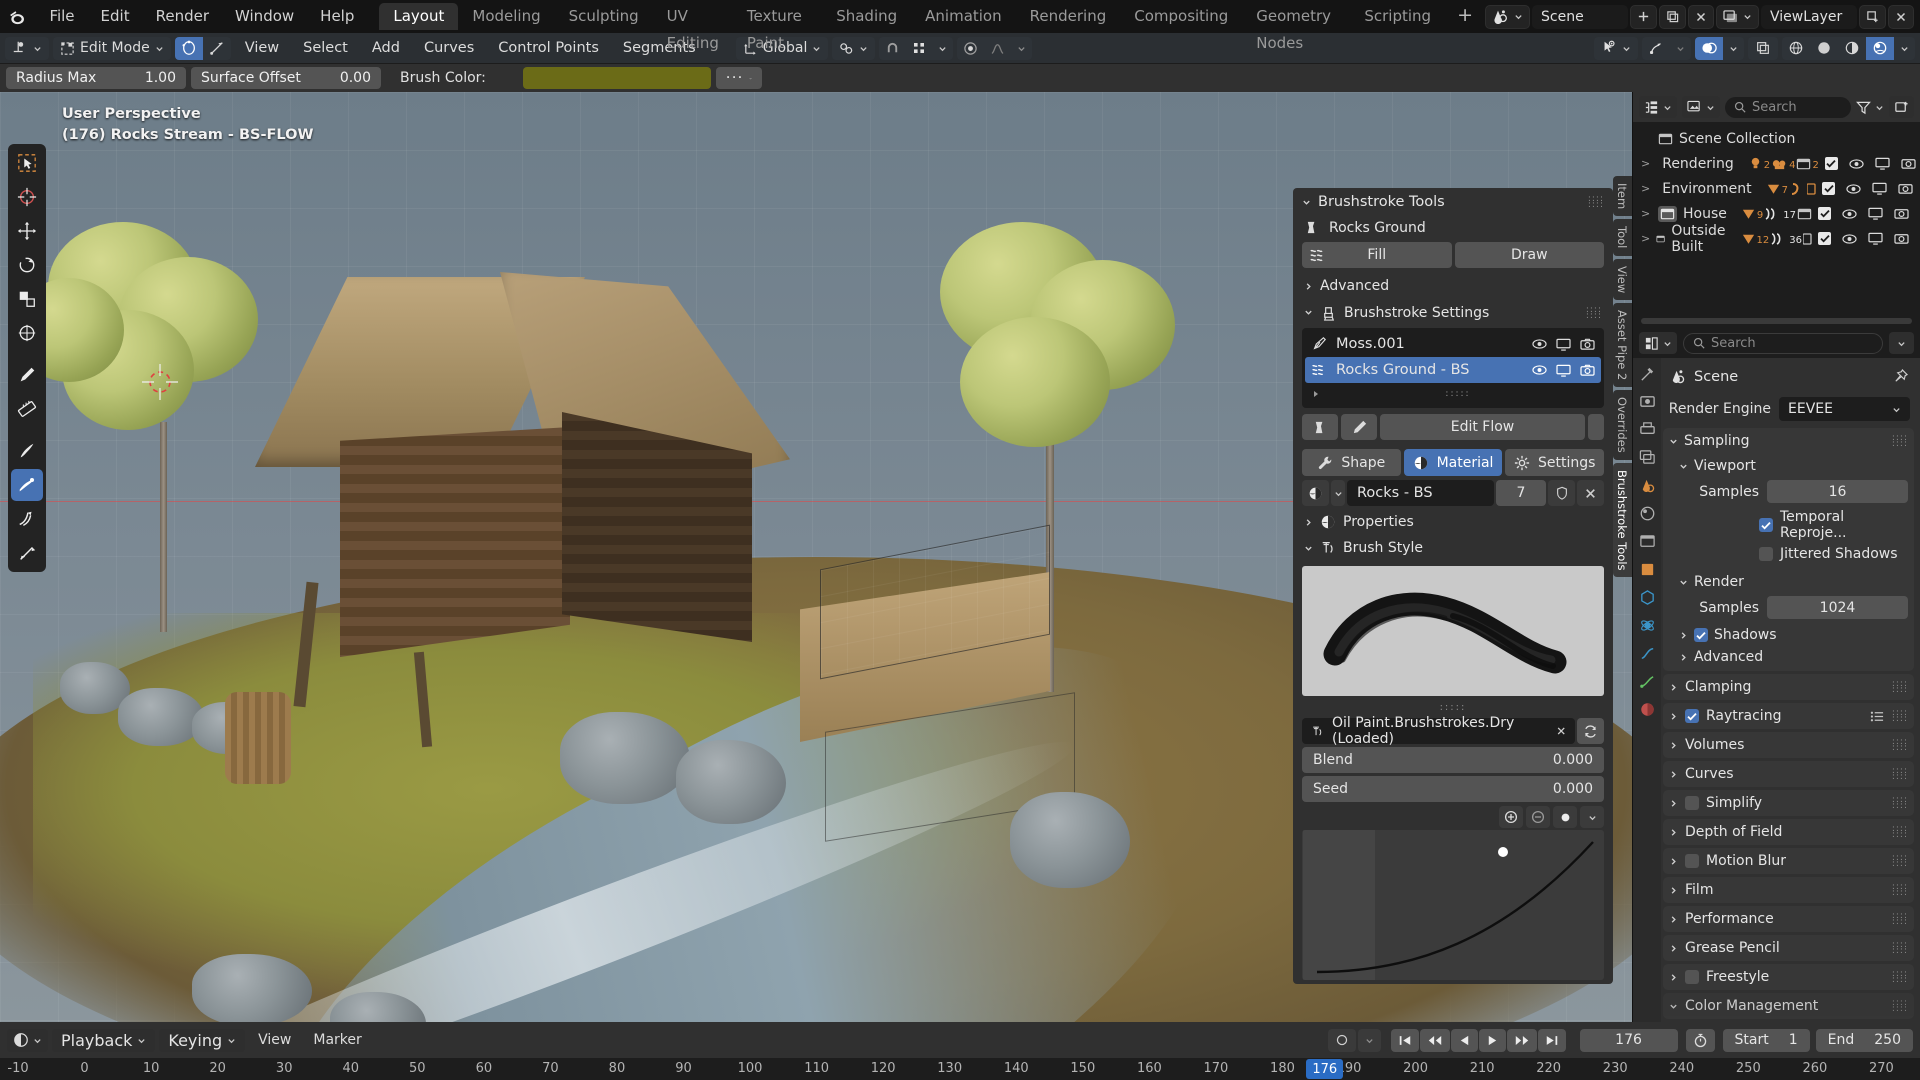  Describe the element at coordinates (1763, 48) in the screenshot. I see `xray-toggle-button` at that location.